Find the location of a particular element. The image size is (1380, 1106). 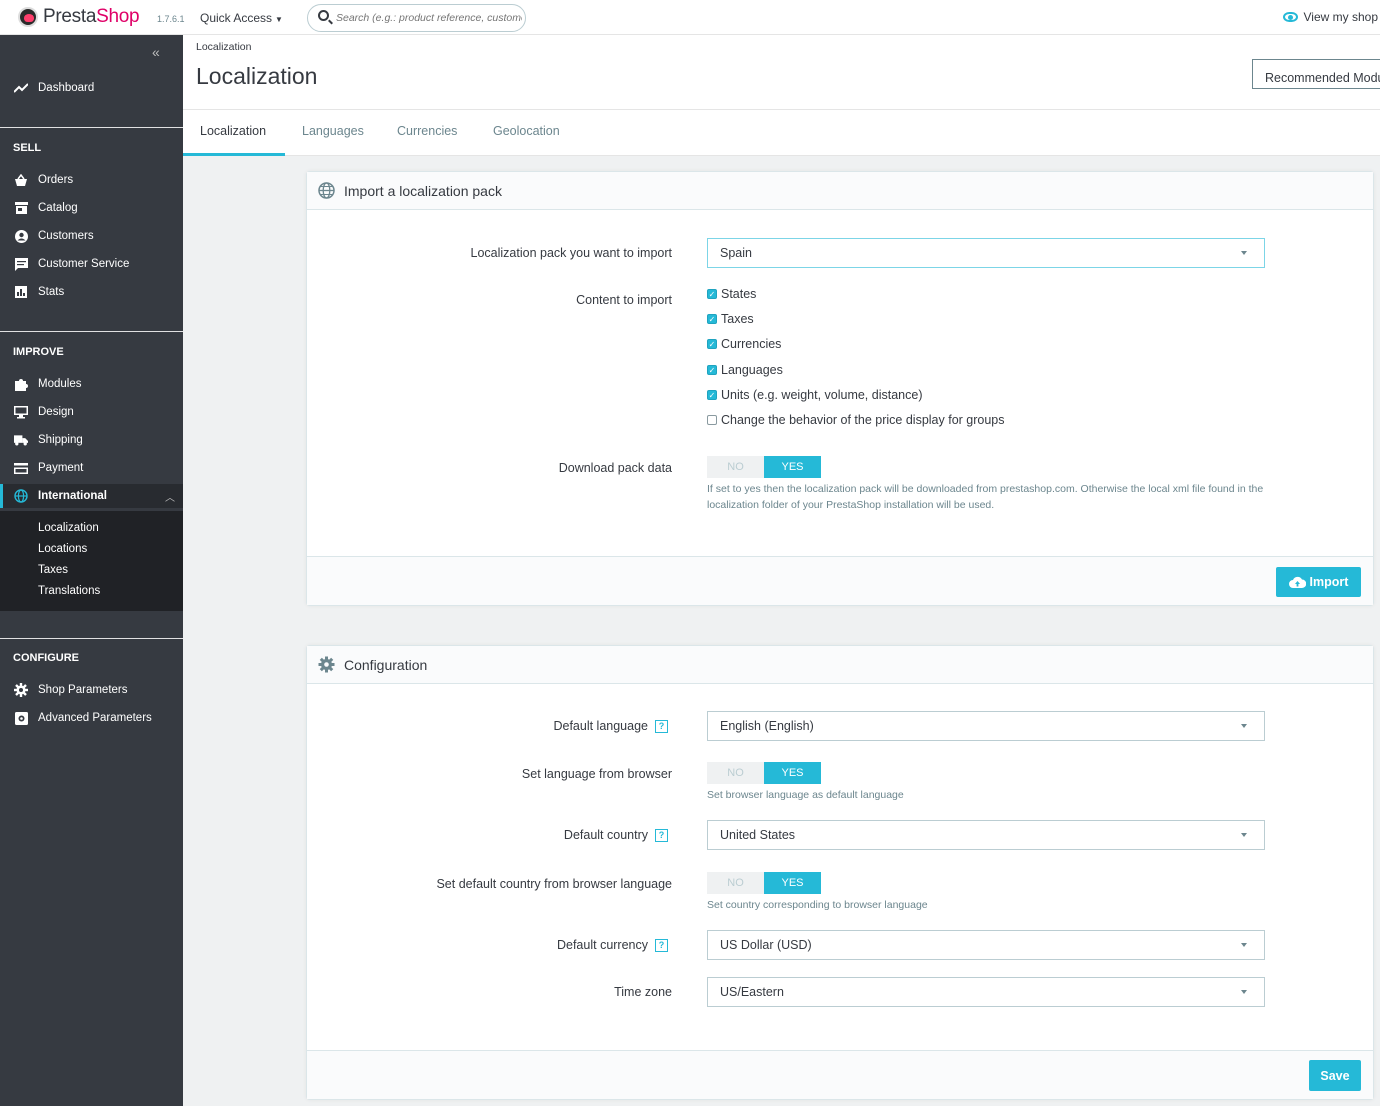

checkbox-label: Currencies is located at coordinates (751, 344).